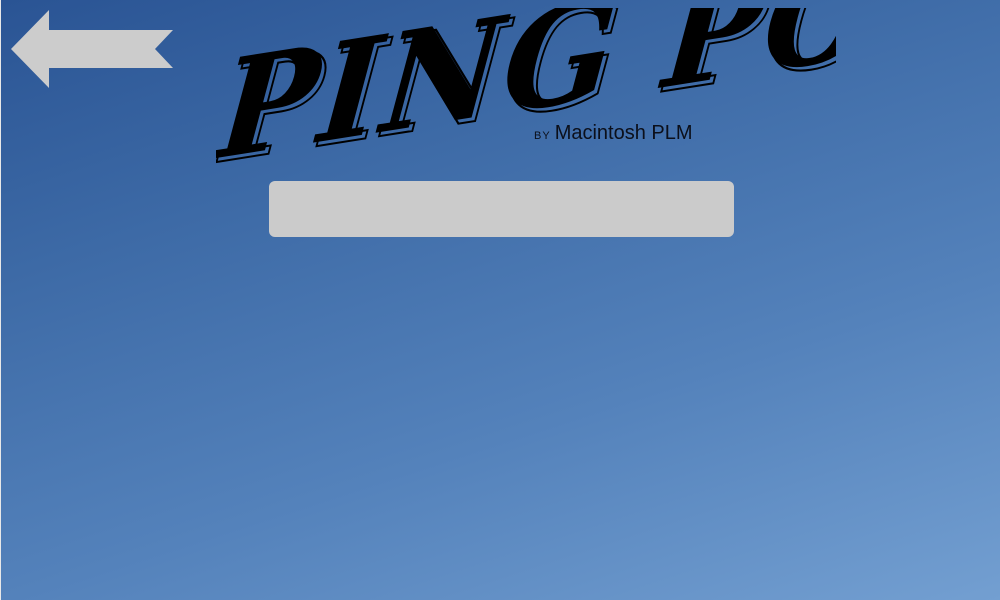 The width and height of the screenshot is (1000, 600). Describe the element at coordinates (623, 133) in the screenshot. I see `byline-author: Macintosh PLM` at that location.